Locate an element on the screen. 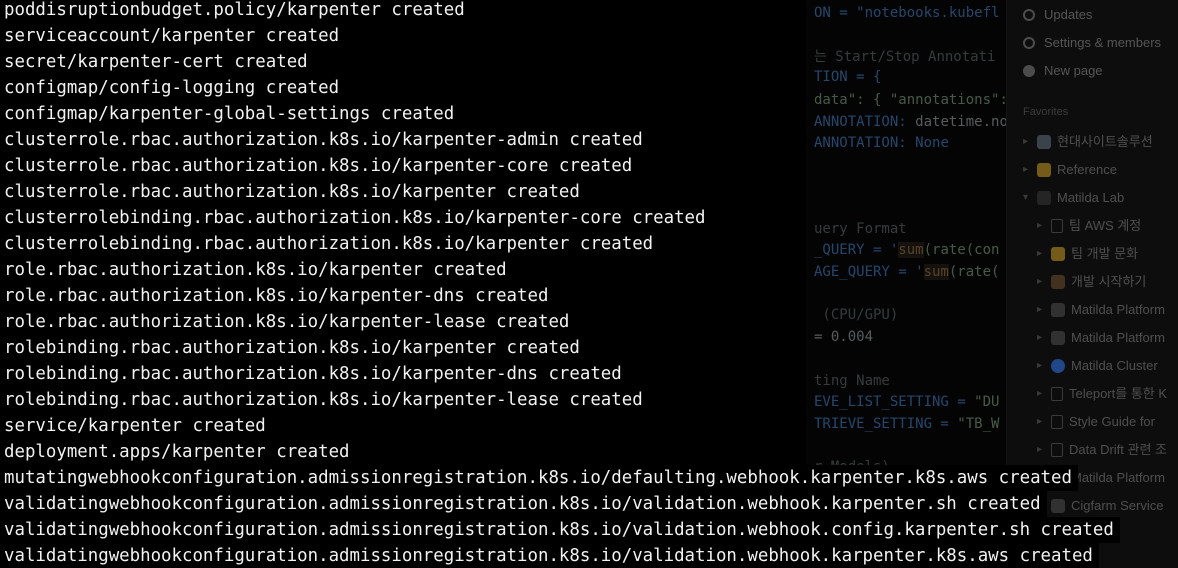  terminal-line: service/karpenter created is located at coordinates (138, 426).